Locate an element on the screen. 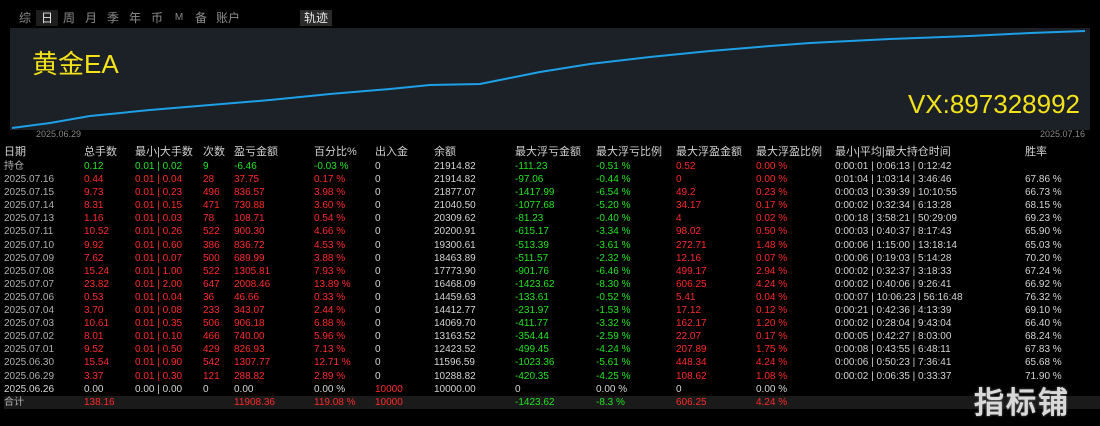 Image resolution: width=1100 pixels, height=426 pixels. cell-mfp: 162.17 is located at coordinates (691, 324).